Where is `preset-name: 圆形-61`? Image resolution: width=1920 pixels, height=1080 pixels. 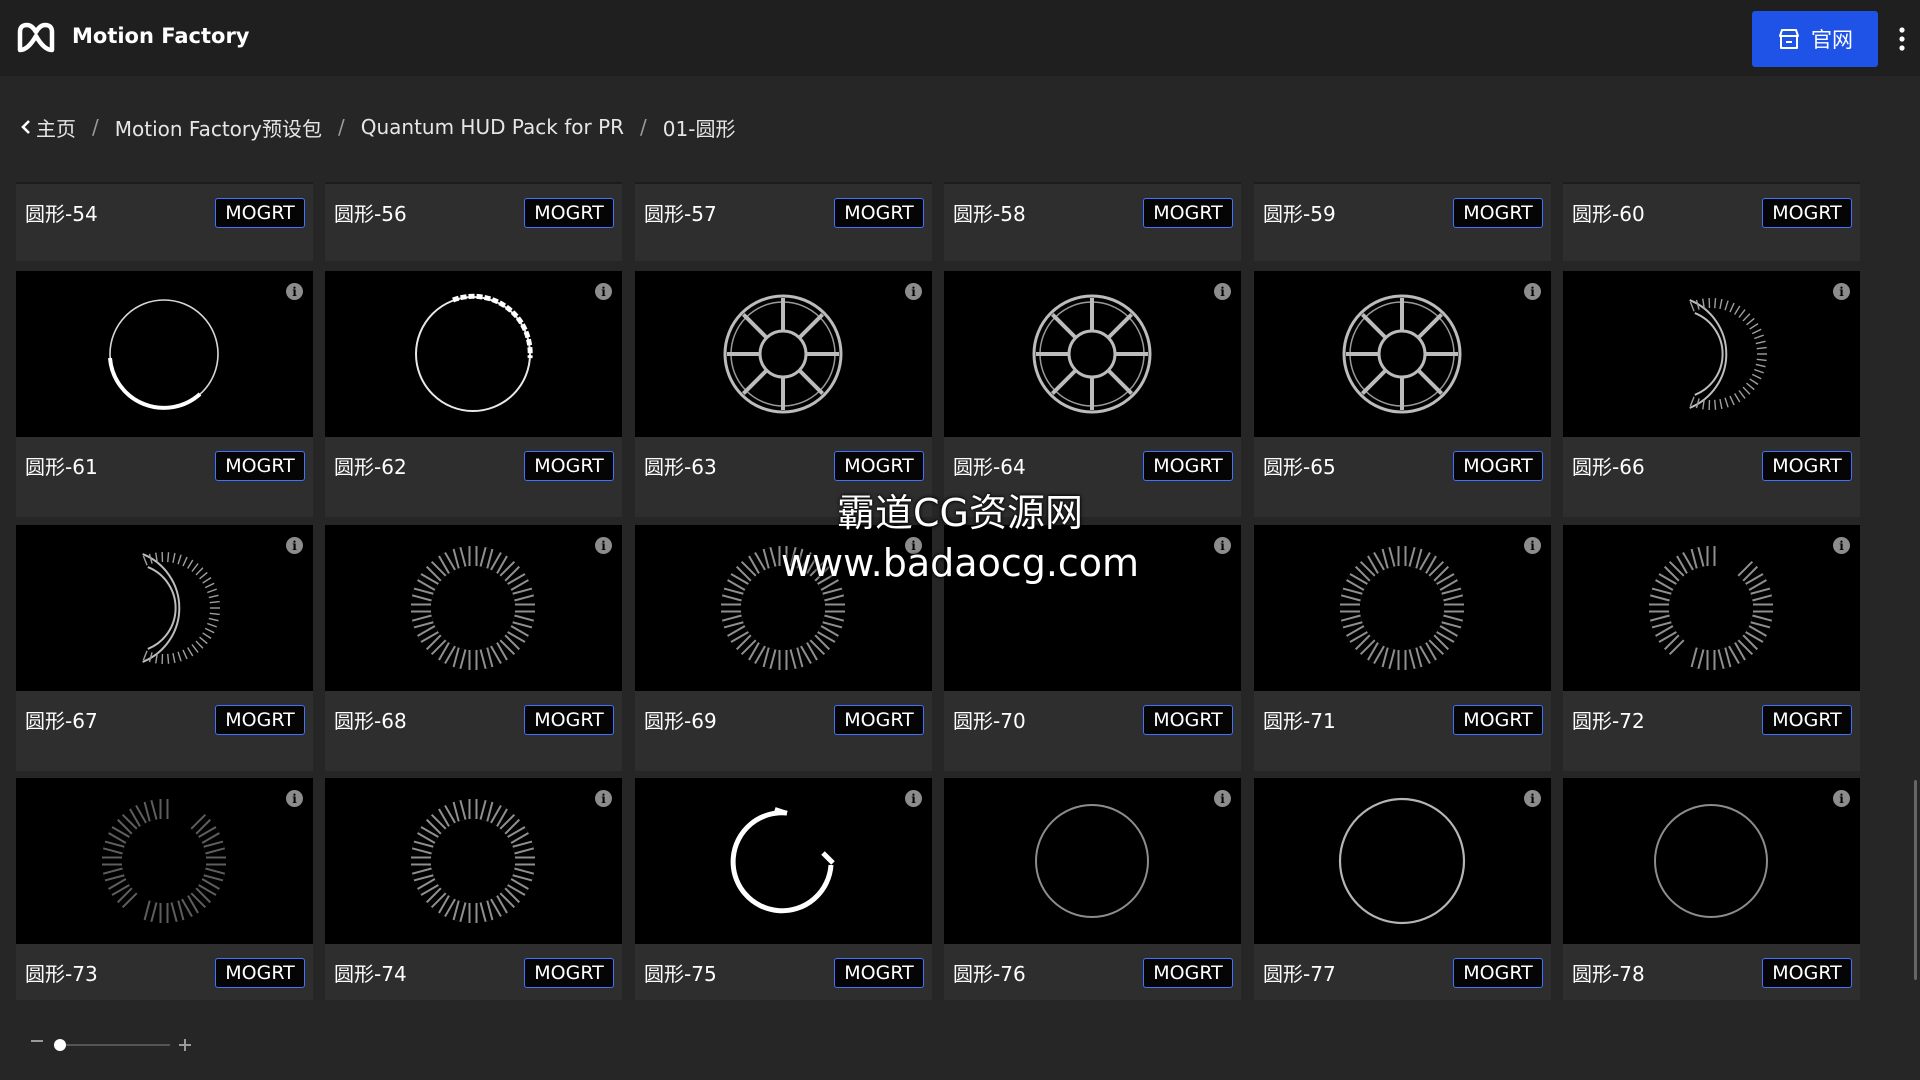
preset-name: 圆形-61 is located at coordinates (61, 467).